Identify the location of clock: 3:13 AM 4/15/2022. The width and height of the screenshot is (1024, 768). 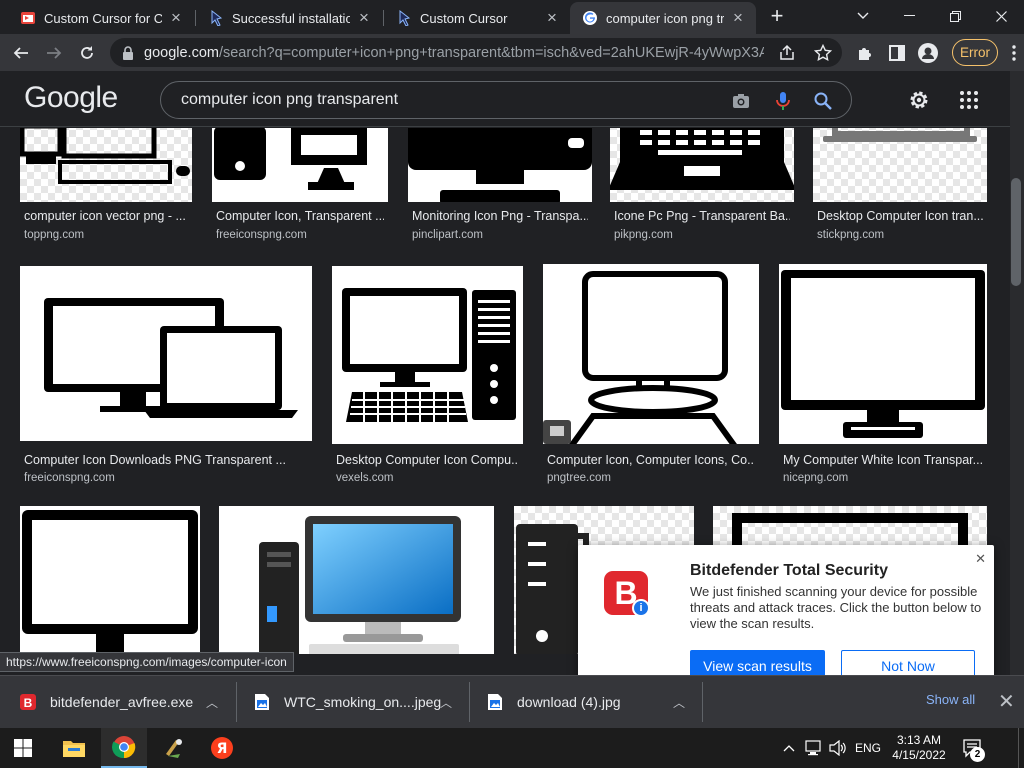
(919, 748).